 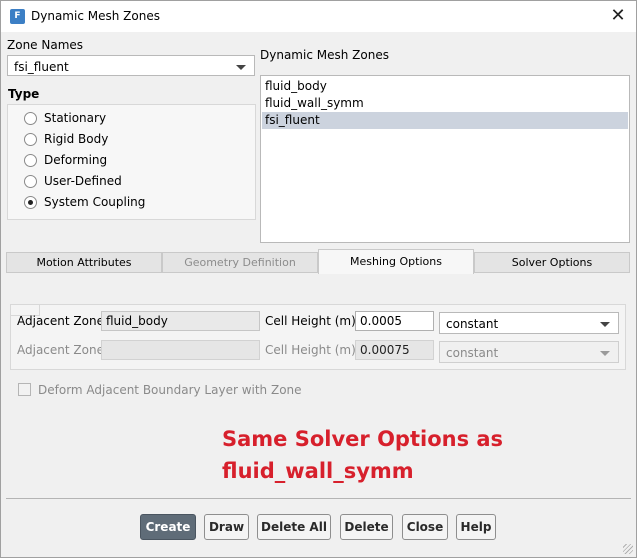 What do you see at coordinates (168, 527) in the screenshot?
I see `create-button: Create` at bounding box center [168, 527].